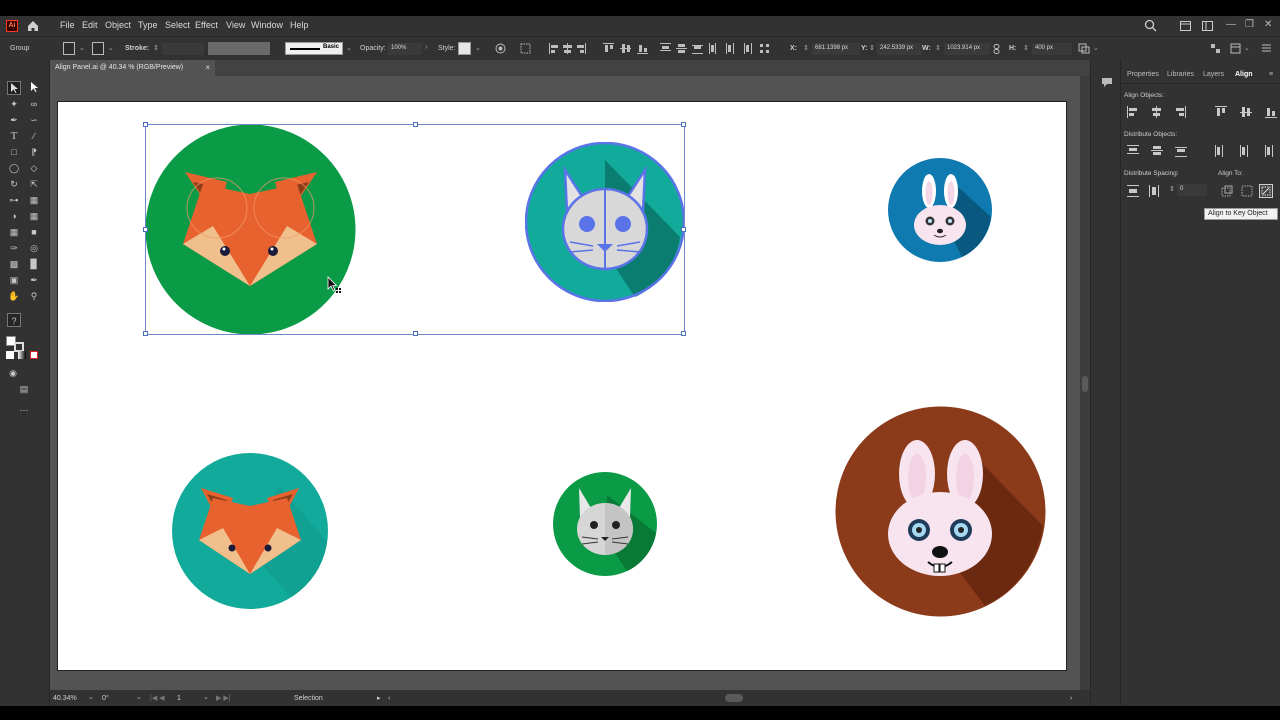 Image resolution: width=1280 pixels, height=720 pixels. I want to click on line-tool-icon: ∕, so click(34, 136).